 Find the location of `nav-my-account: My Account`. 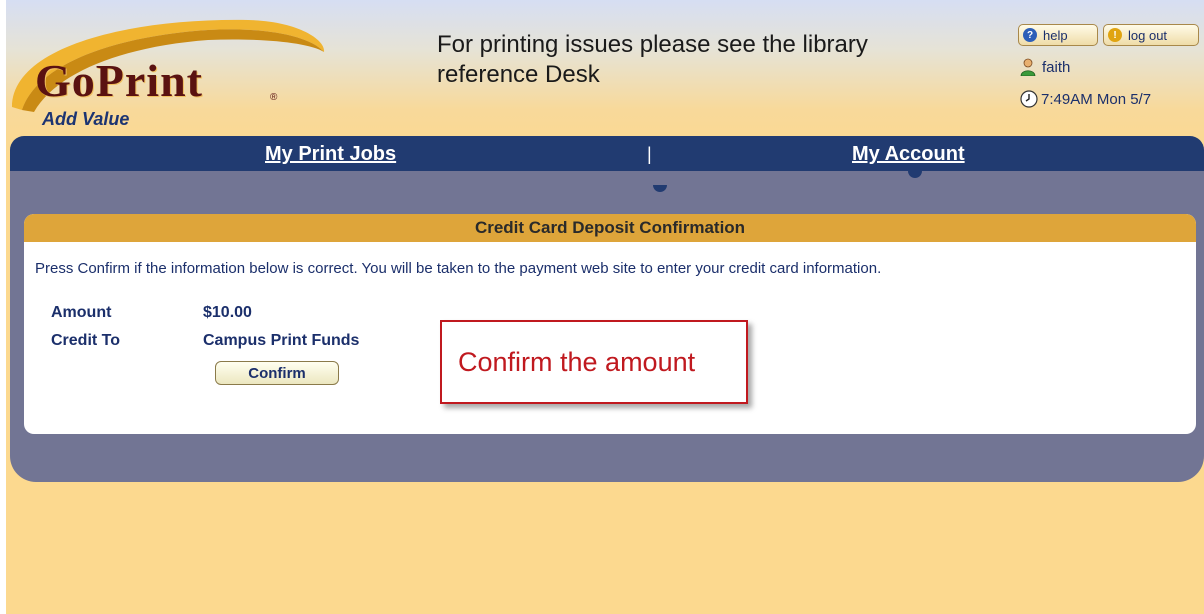

nav-my-account: My Account is located at coordinates (908, 154).